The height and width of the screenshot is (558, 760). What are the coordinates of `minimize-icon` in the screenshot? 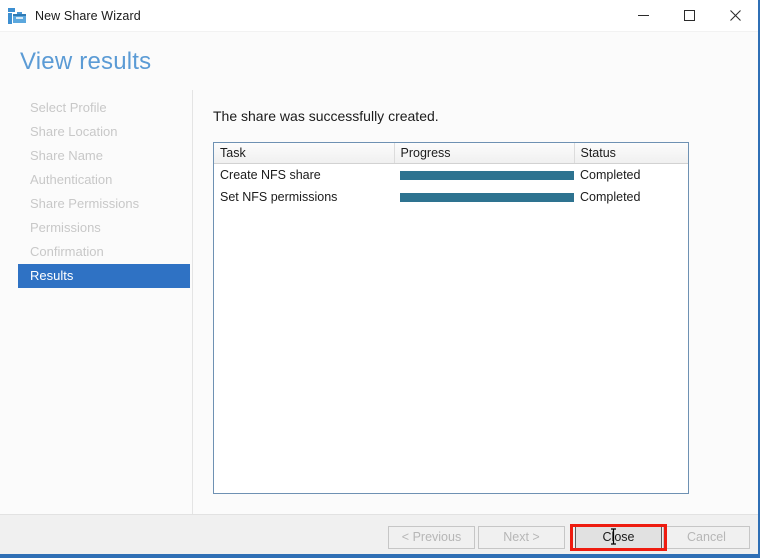 It's located at (643, 15).